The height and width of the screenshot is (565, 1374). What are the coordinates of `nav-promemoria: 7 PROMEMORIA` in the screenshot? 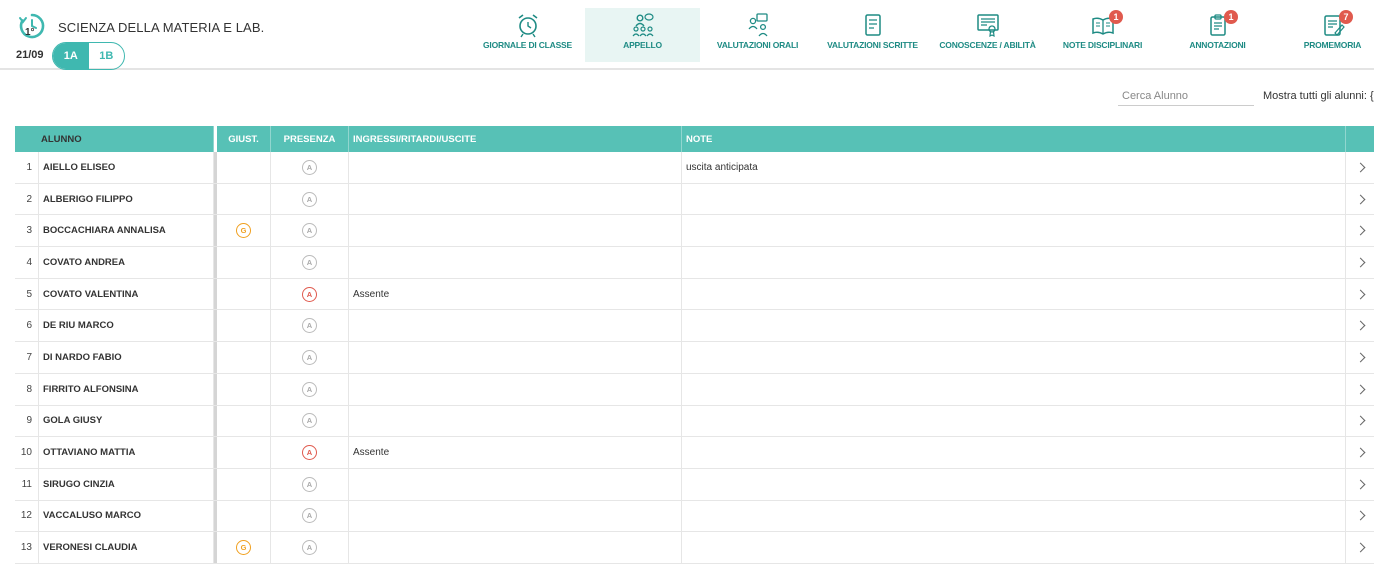 It's located at (1324, 35).